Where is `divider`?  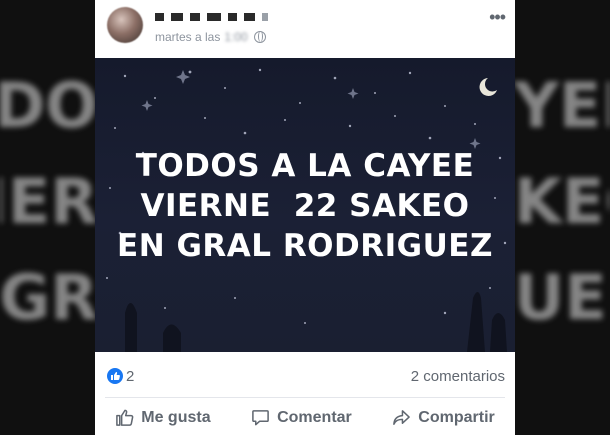
divider is located at coordinates (305, 397).